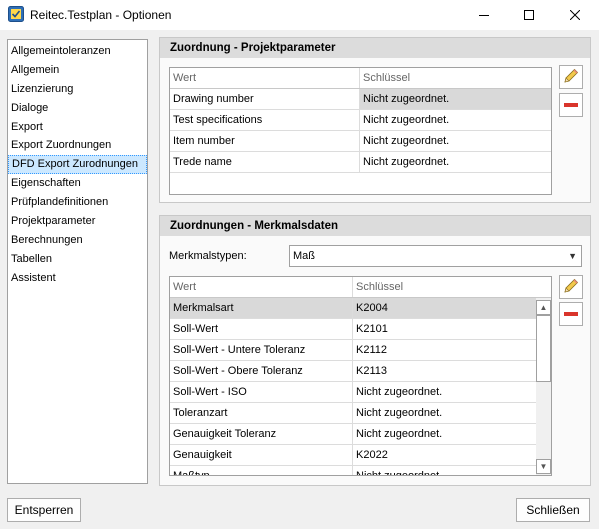  I want to click on table-row: Trede name Nicht zugeordnet., so click(360, 162).